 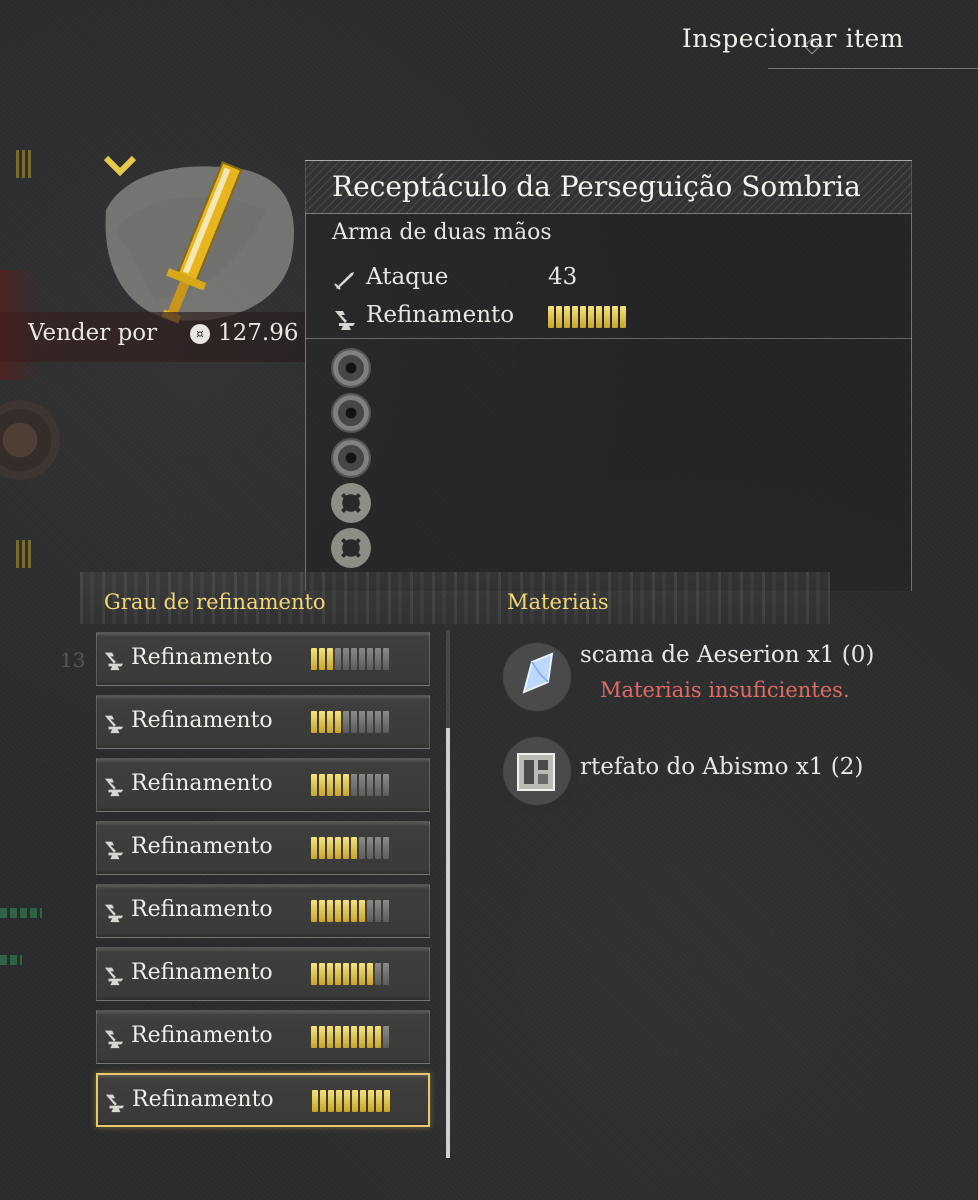 I want to click on sword-icon, so click(x=344, y=281).